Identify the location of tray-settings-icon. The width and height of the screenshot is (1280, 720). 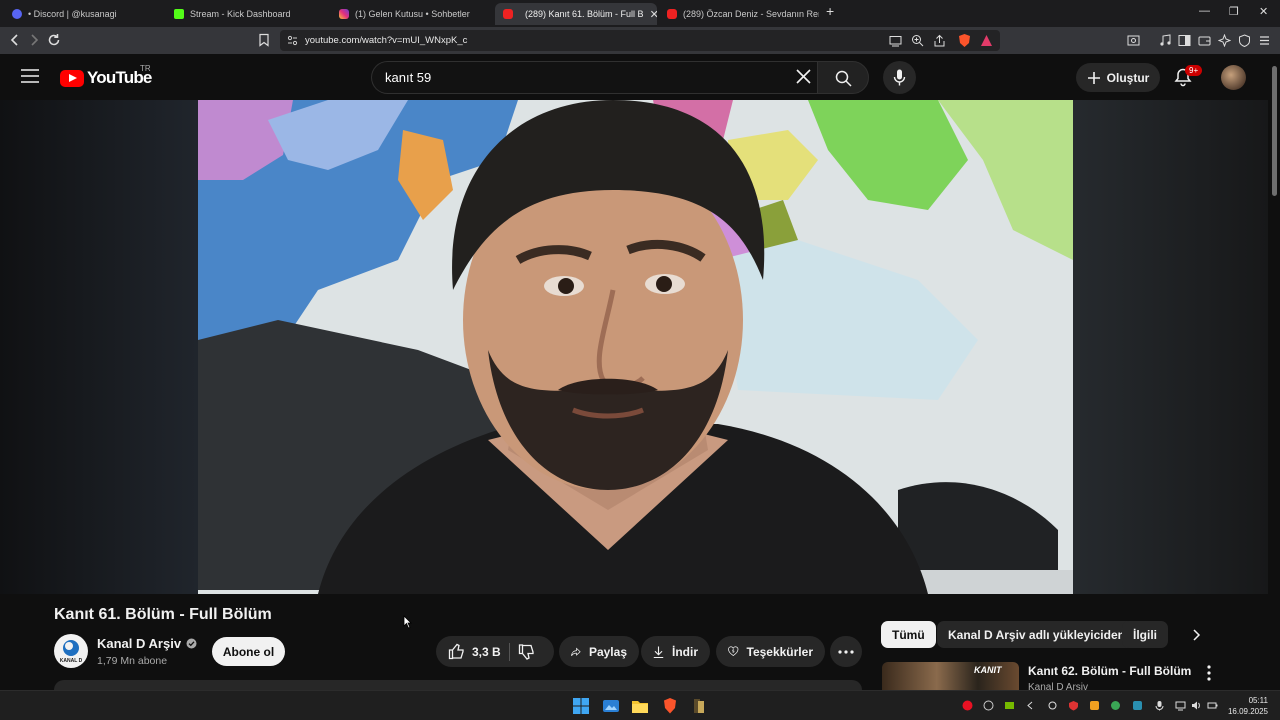
(1052, 705).